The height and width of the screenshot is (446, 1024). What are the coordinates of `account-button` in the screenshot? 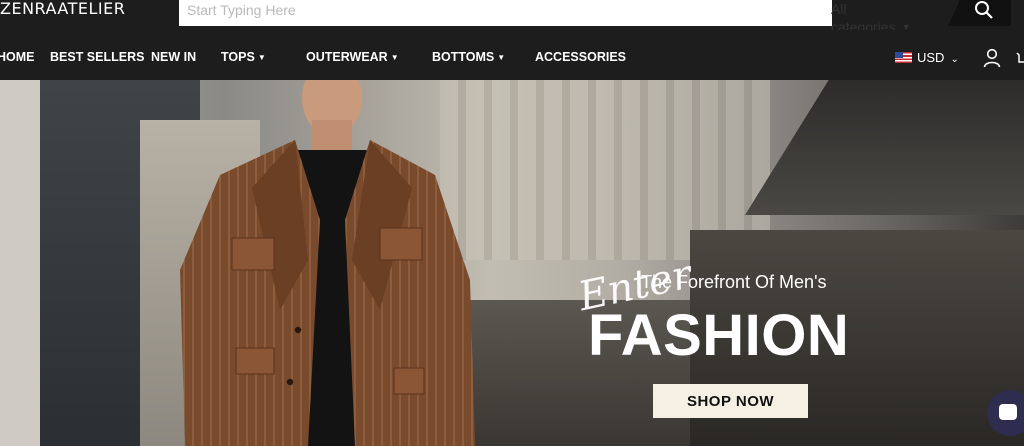 It's located at (992, 60).